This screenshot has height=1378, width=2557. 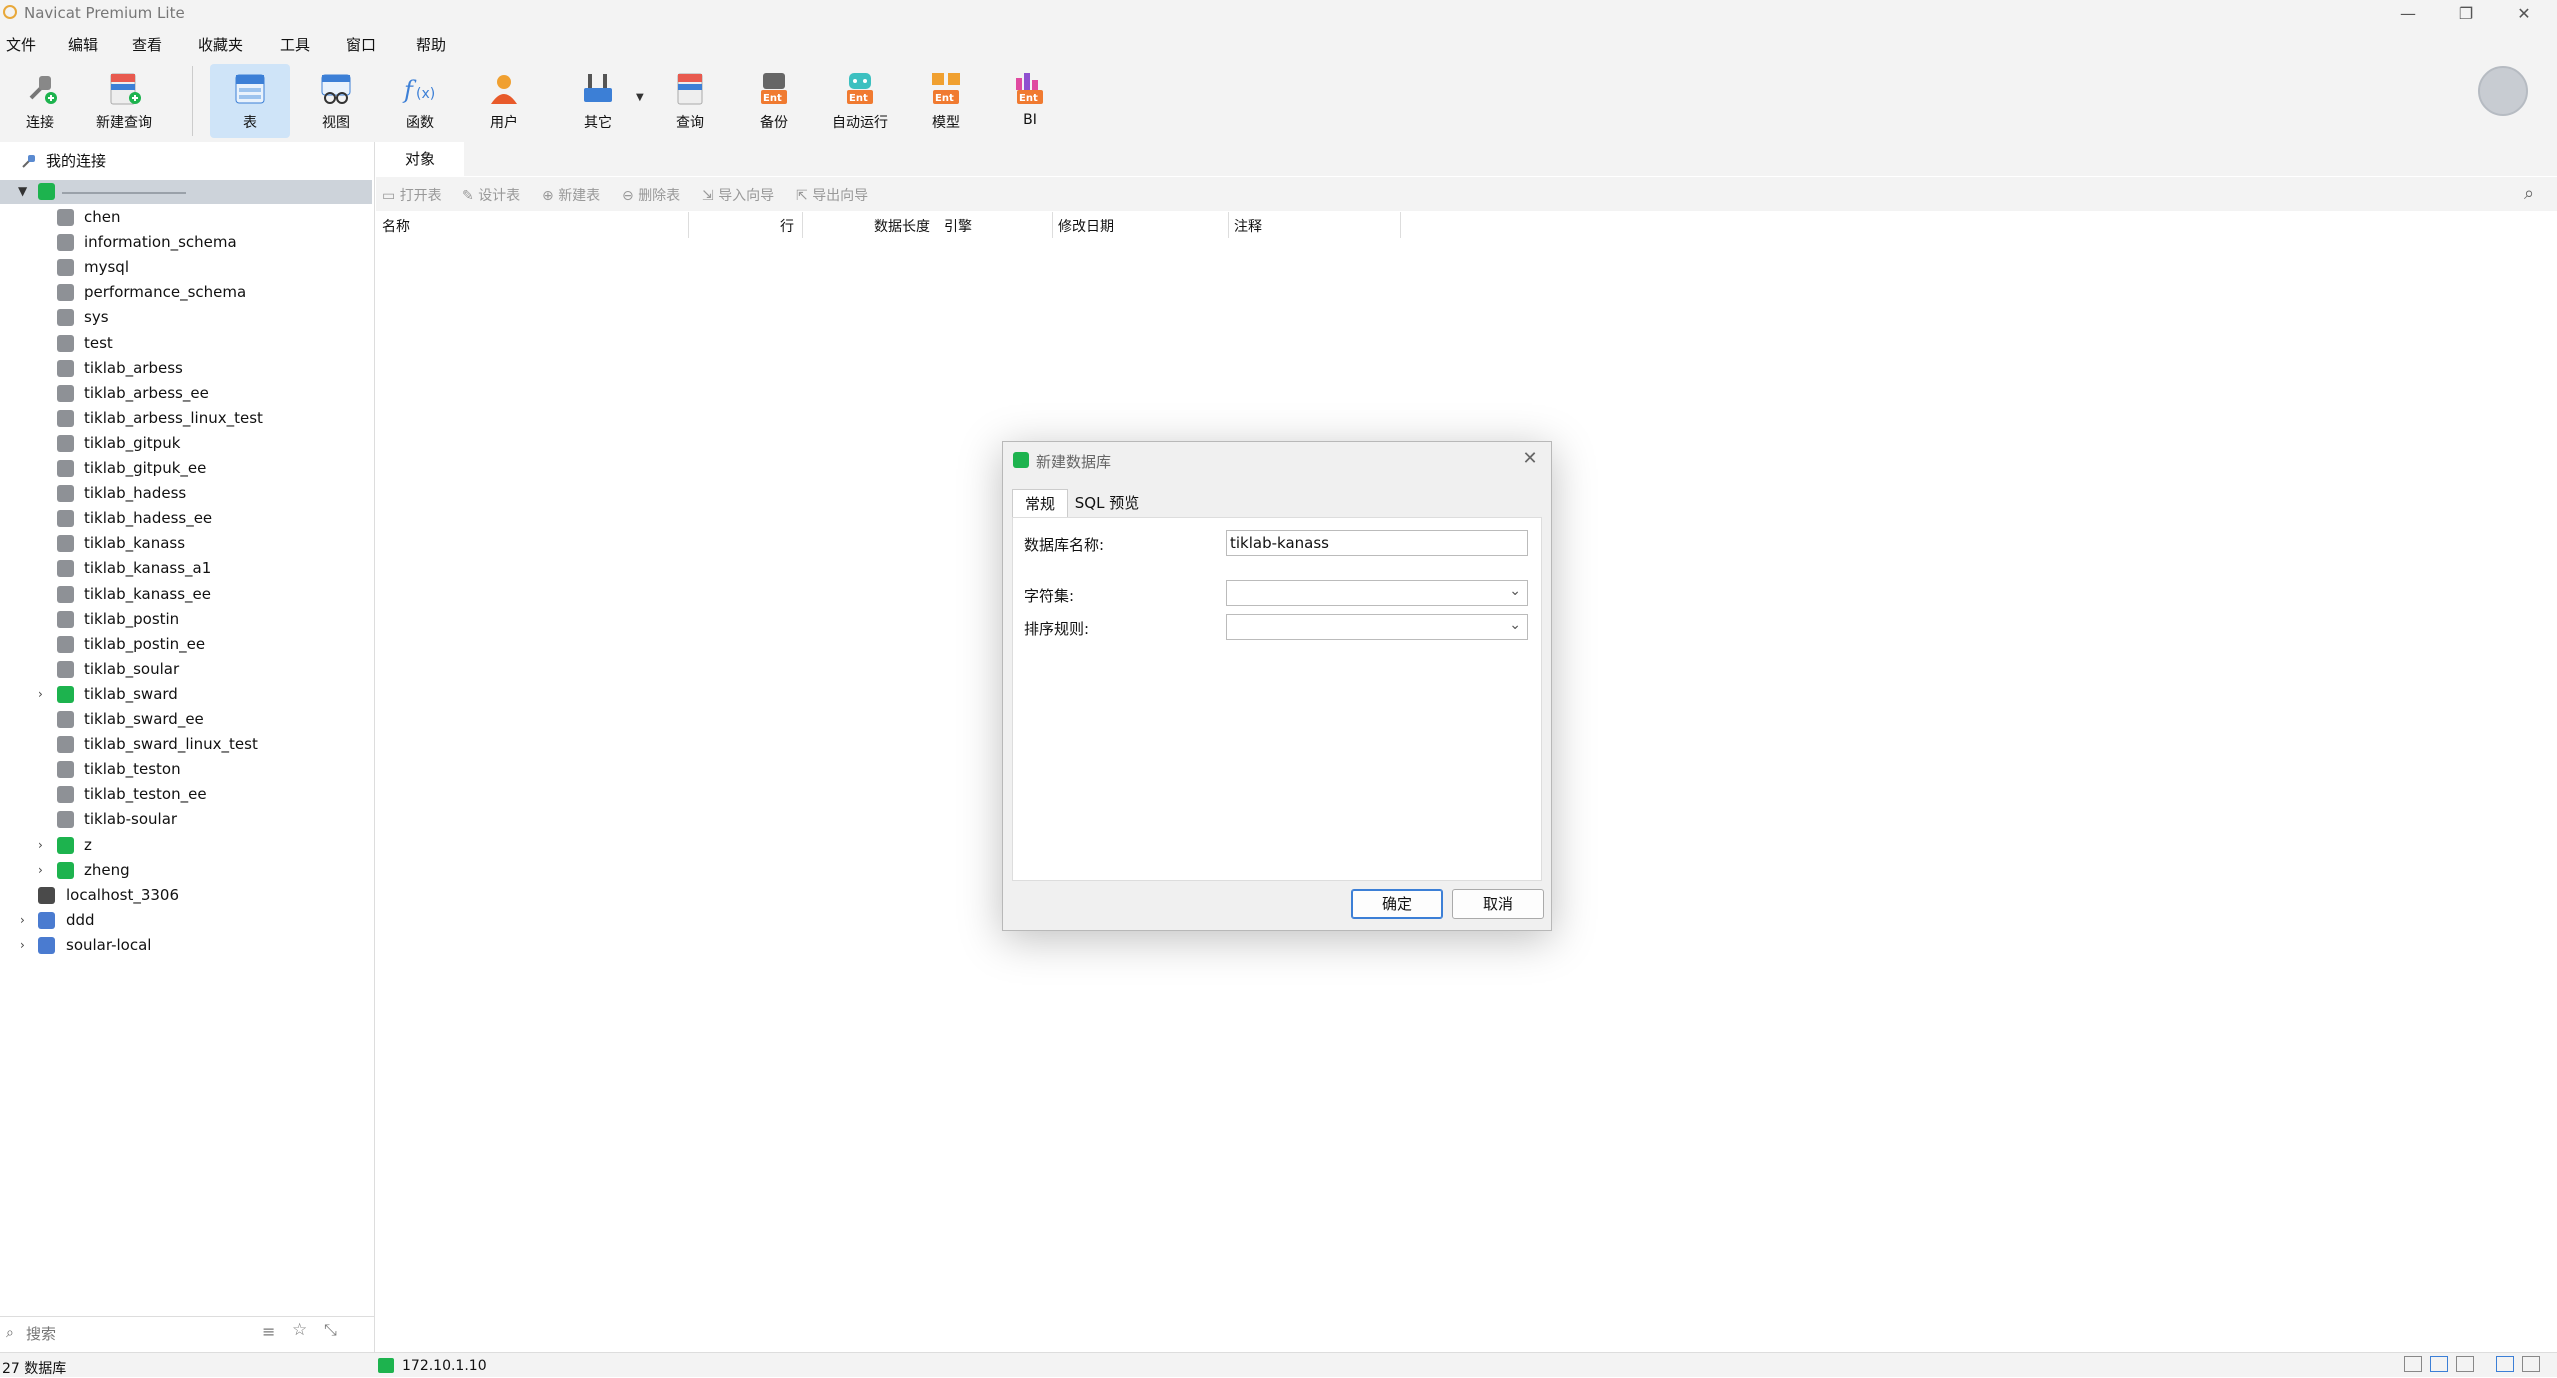 What do you see at coordinates (83, 44) in the screenshot?
I see `menu-edit: 编辑` at bounding box center [83, 44].